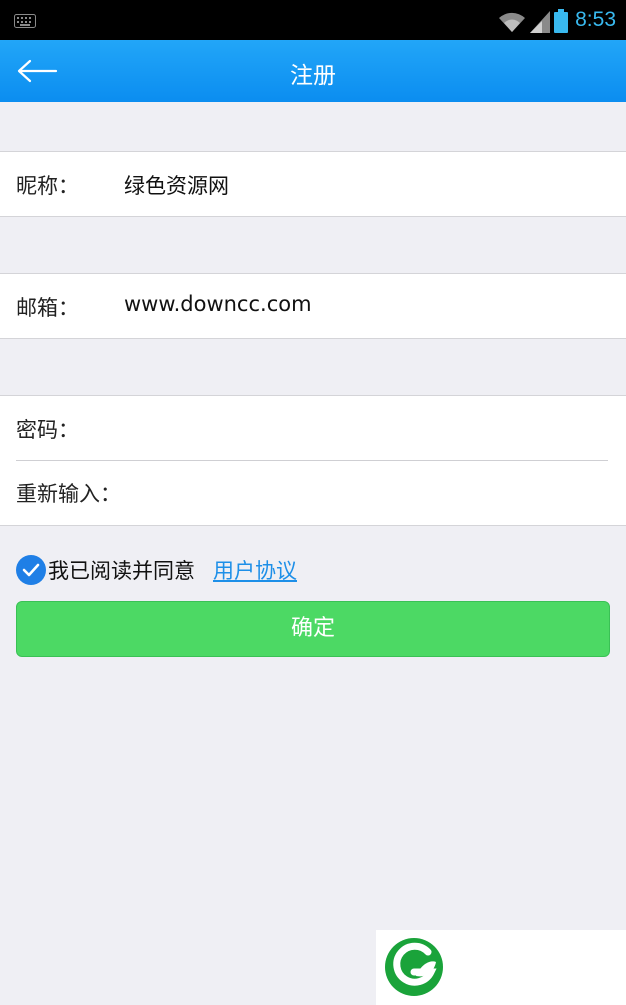 Image resolution: width=626 pixels, height=1005 pixels. What do you see at coordinates (313, 20) in the screenshot?
I see `status-bar: 8:53` at bounding box center [313, 20].